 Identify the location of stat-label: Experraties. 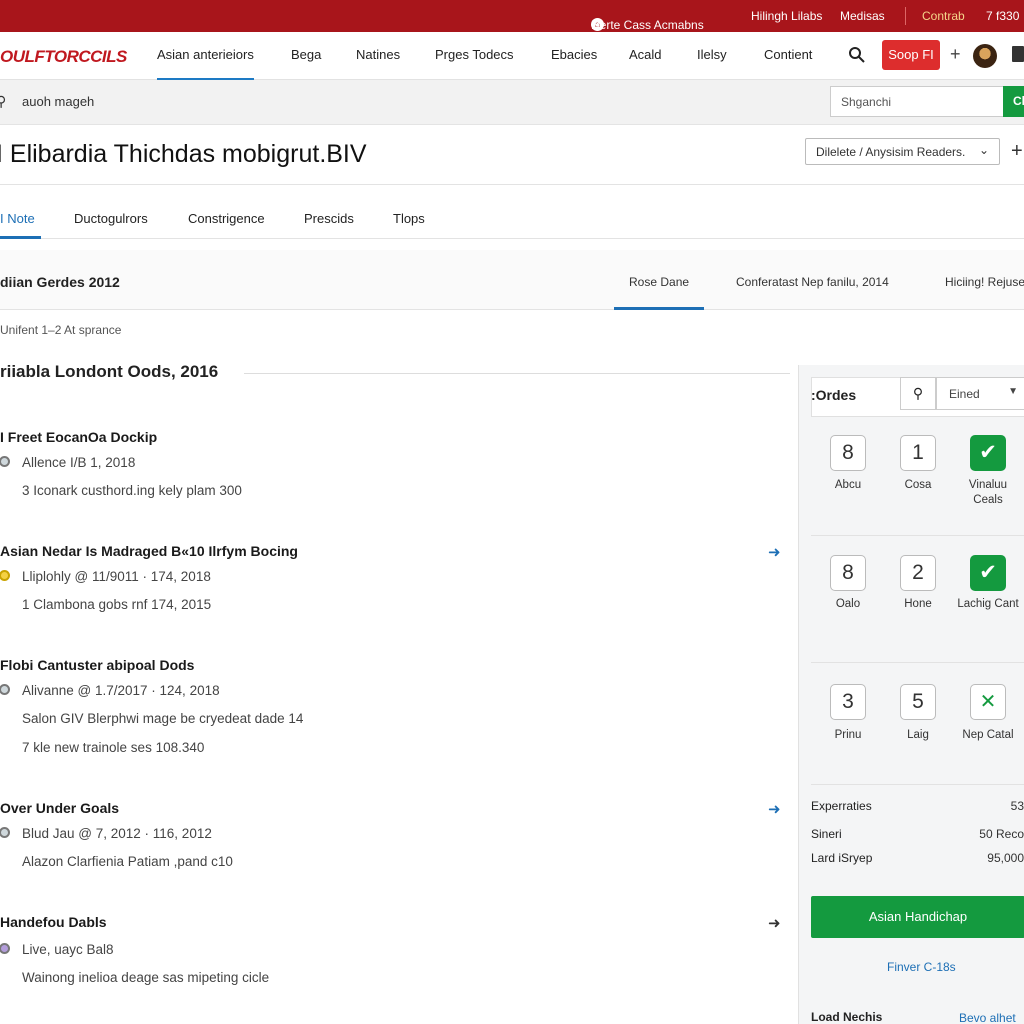
(841, 806).